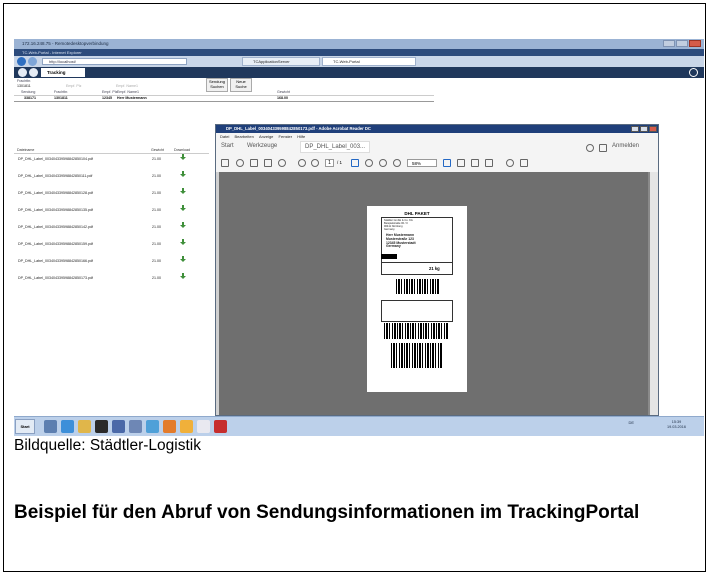 Image resolution: width=711 pixels, height=577 pixels. Describe the element at coordinates (67, 426) in the screenshot. I see `ie-icon` at that location.